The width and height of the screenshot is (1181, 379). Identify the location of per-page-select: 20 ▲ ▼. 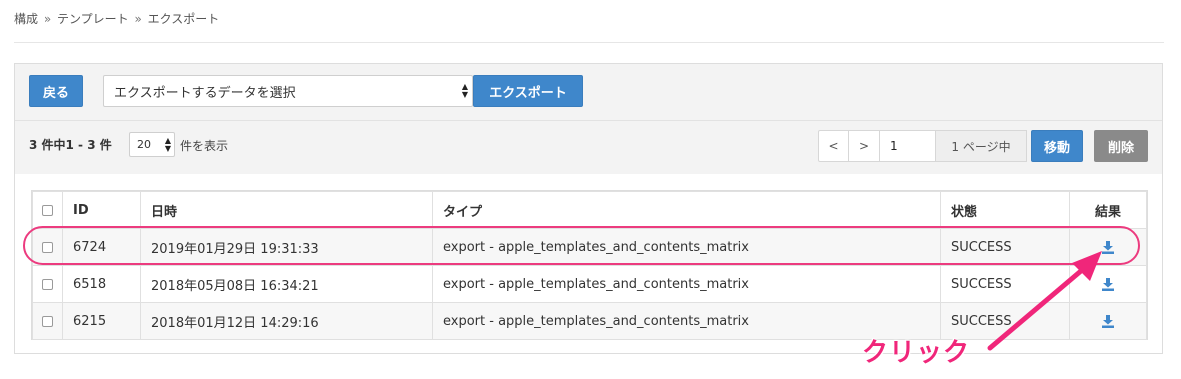
(152, 144).